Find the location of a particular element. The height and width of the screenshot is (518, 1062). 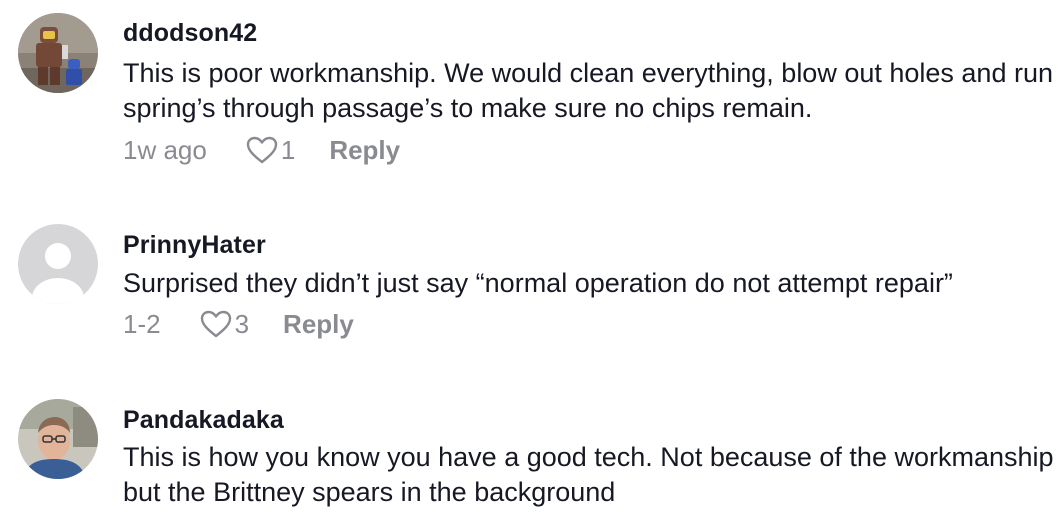

lego-astronaut-photo-icon is located at coordinates (58, 53).